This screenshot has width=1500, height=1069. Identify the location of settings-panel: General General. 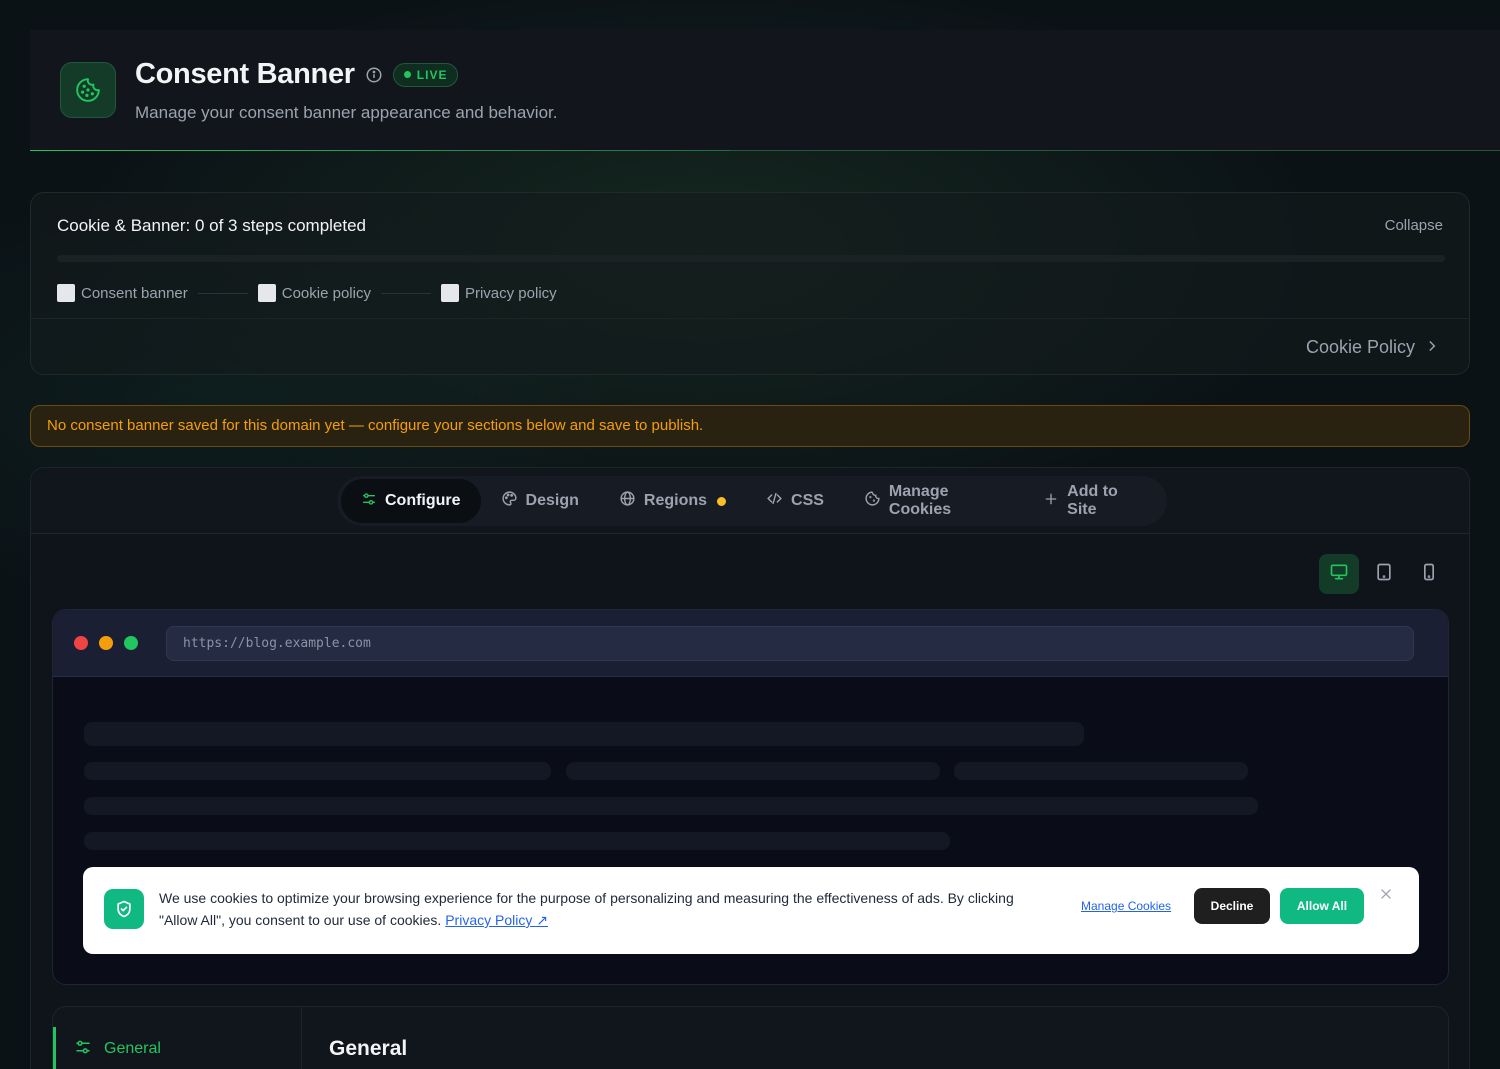
(750, 1037).